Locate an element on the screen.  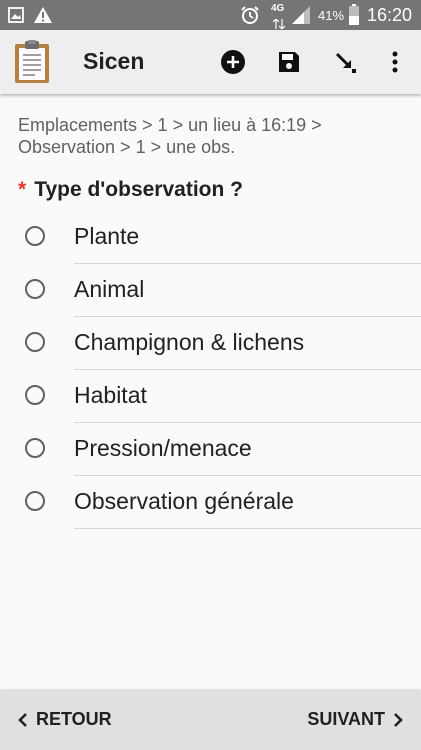
bottom-nav-bar: RETOUR SUIVANT is located at coordinates (210, 720).